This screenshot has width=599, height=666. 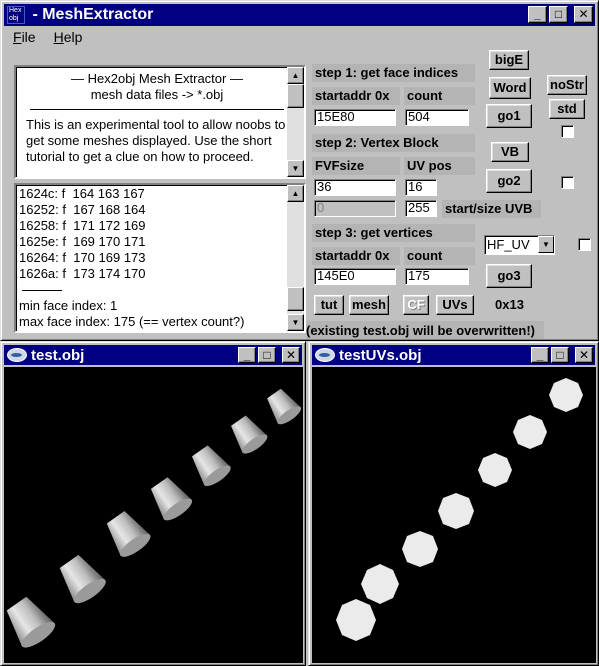 I want to click on window-title: - MeshExtractor, so click(x=91, y=14).